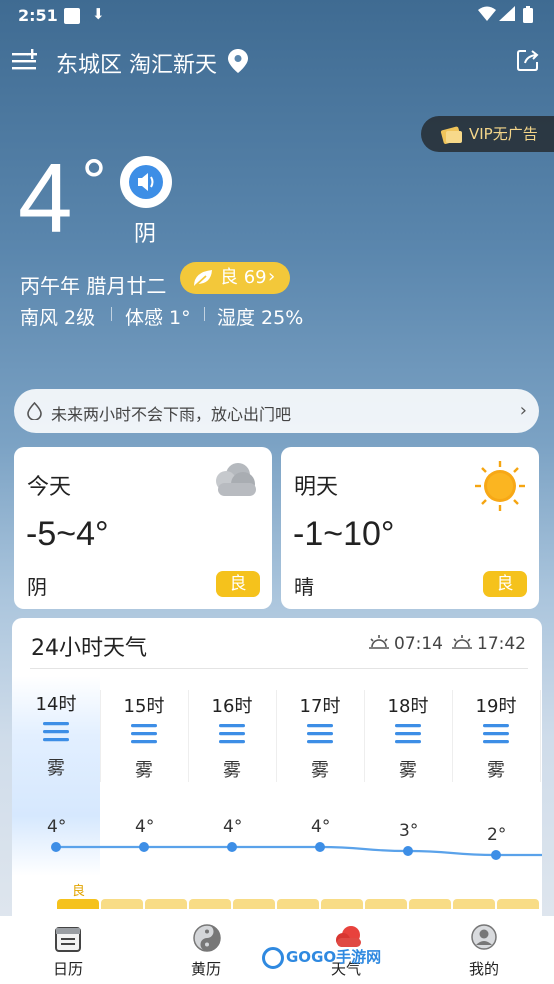 The image size is (554, 984). What do you see at coordinates (93, 286) in the screenshot?
I see `lunar-date: 丙午年 腊月廿二` at bounding box center [93, 286].